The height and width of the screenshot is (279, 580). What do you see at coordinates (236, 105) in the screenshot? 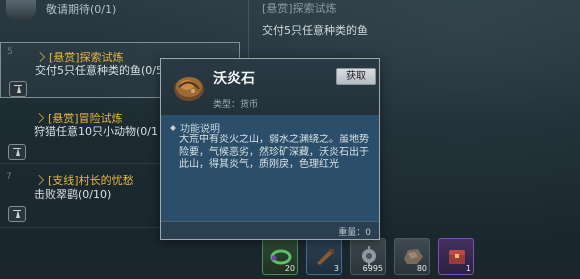
I see `item-type: 类型：货币` at bounding box center [236, 105].